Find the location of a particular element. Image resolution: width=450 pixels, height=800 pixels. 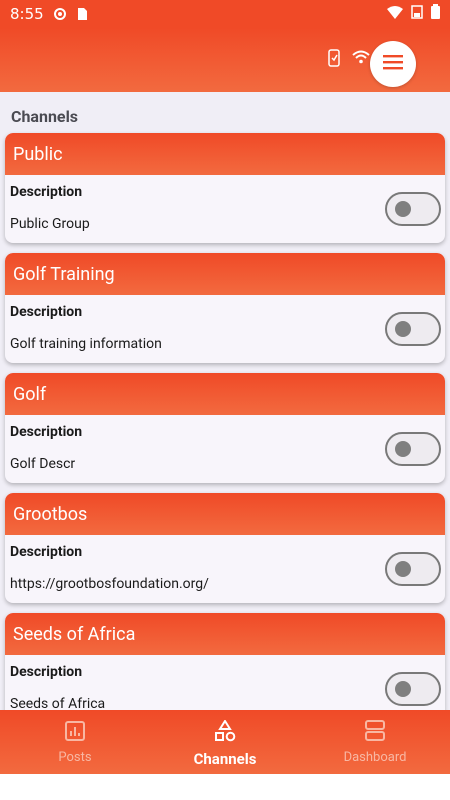

sd-card-icon is located at coordinates (82, 14).